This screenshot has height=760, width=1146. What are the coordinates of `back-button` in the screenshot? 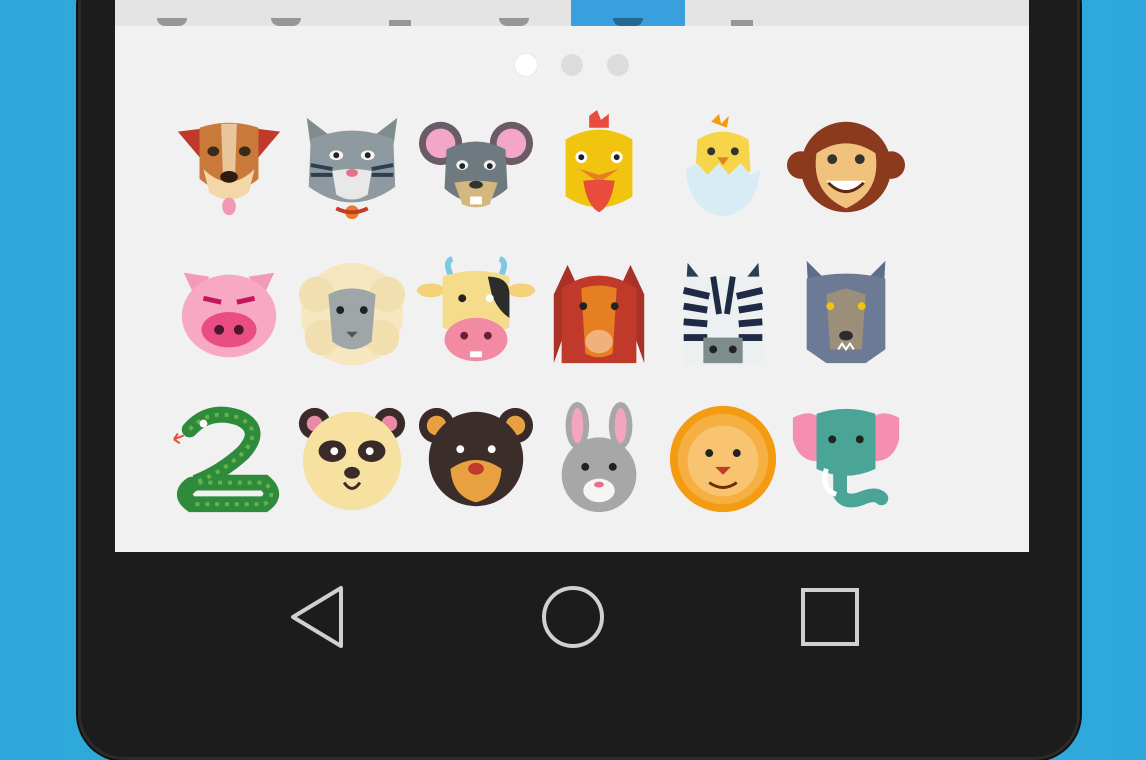 It's located at (318, 617).